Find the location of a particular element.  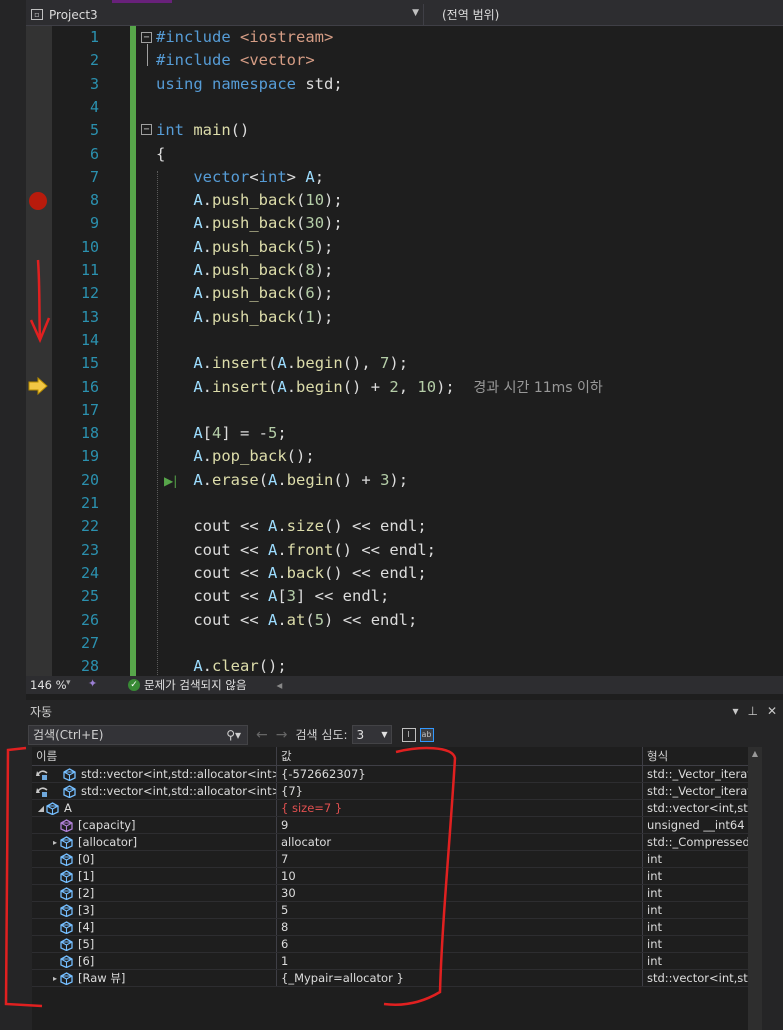

row-value: {-572662307} is located at coordinates (460, 774).